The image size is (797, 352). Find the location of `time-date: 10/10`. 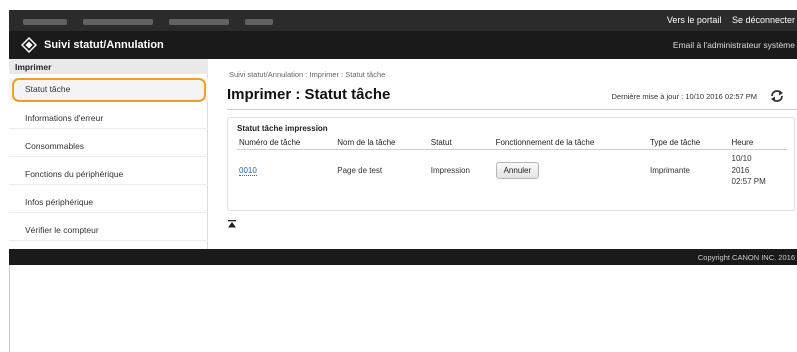

time-date: 10/10 is located at coordinates (741, 158).